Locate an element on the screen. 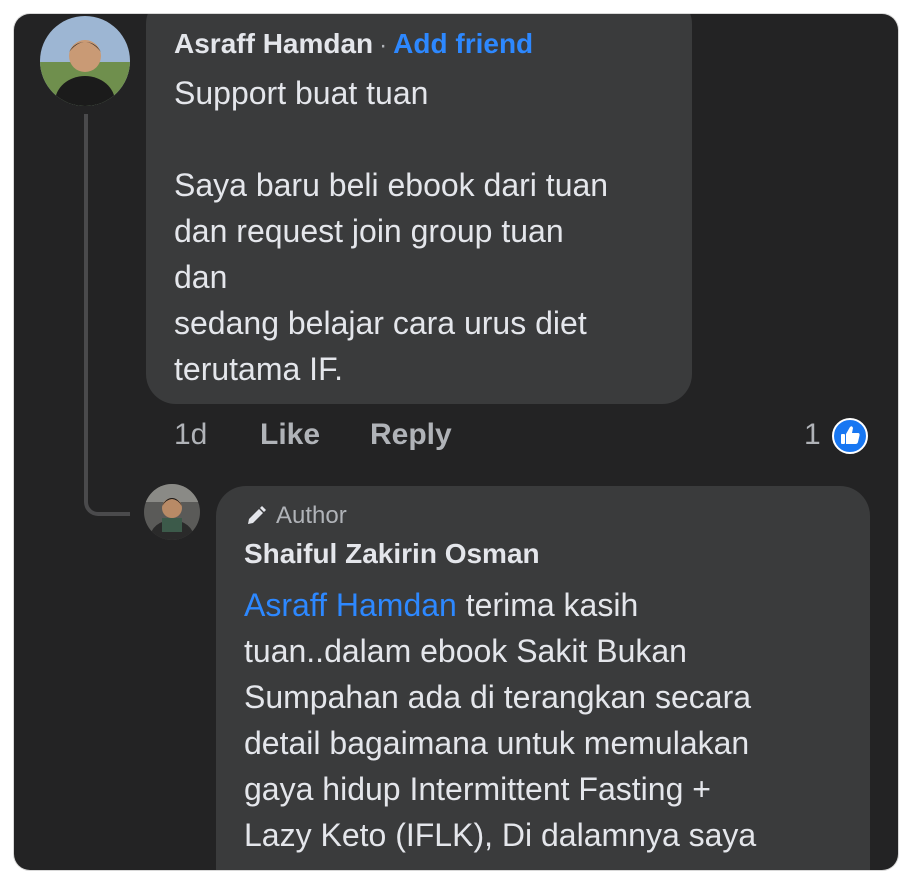  add-friend-link: Add friend is located at coordinates (463, 44).